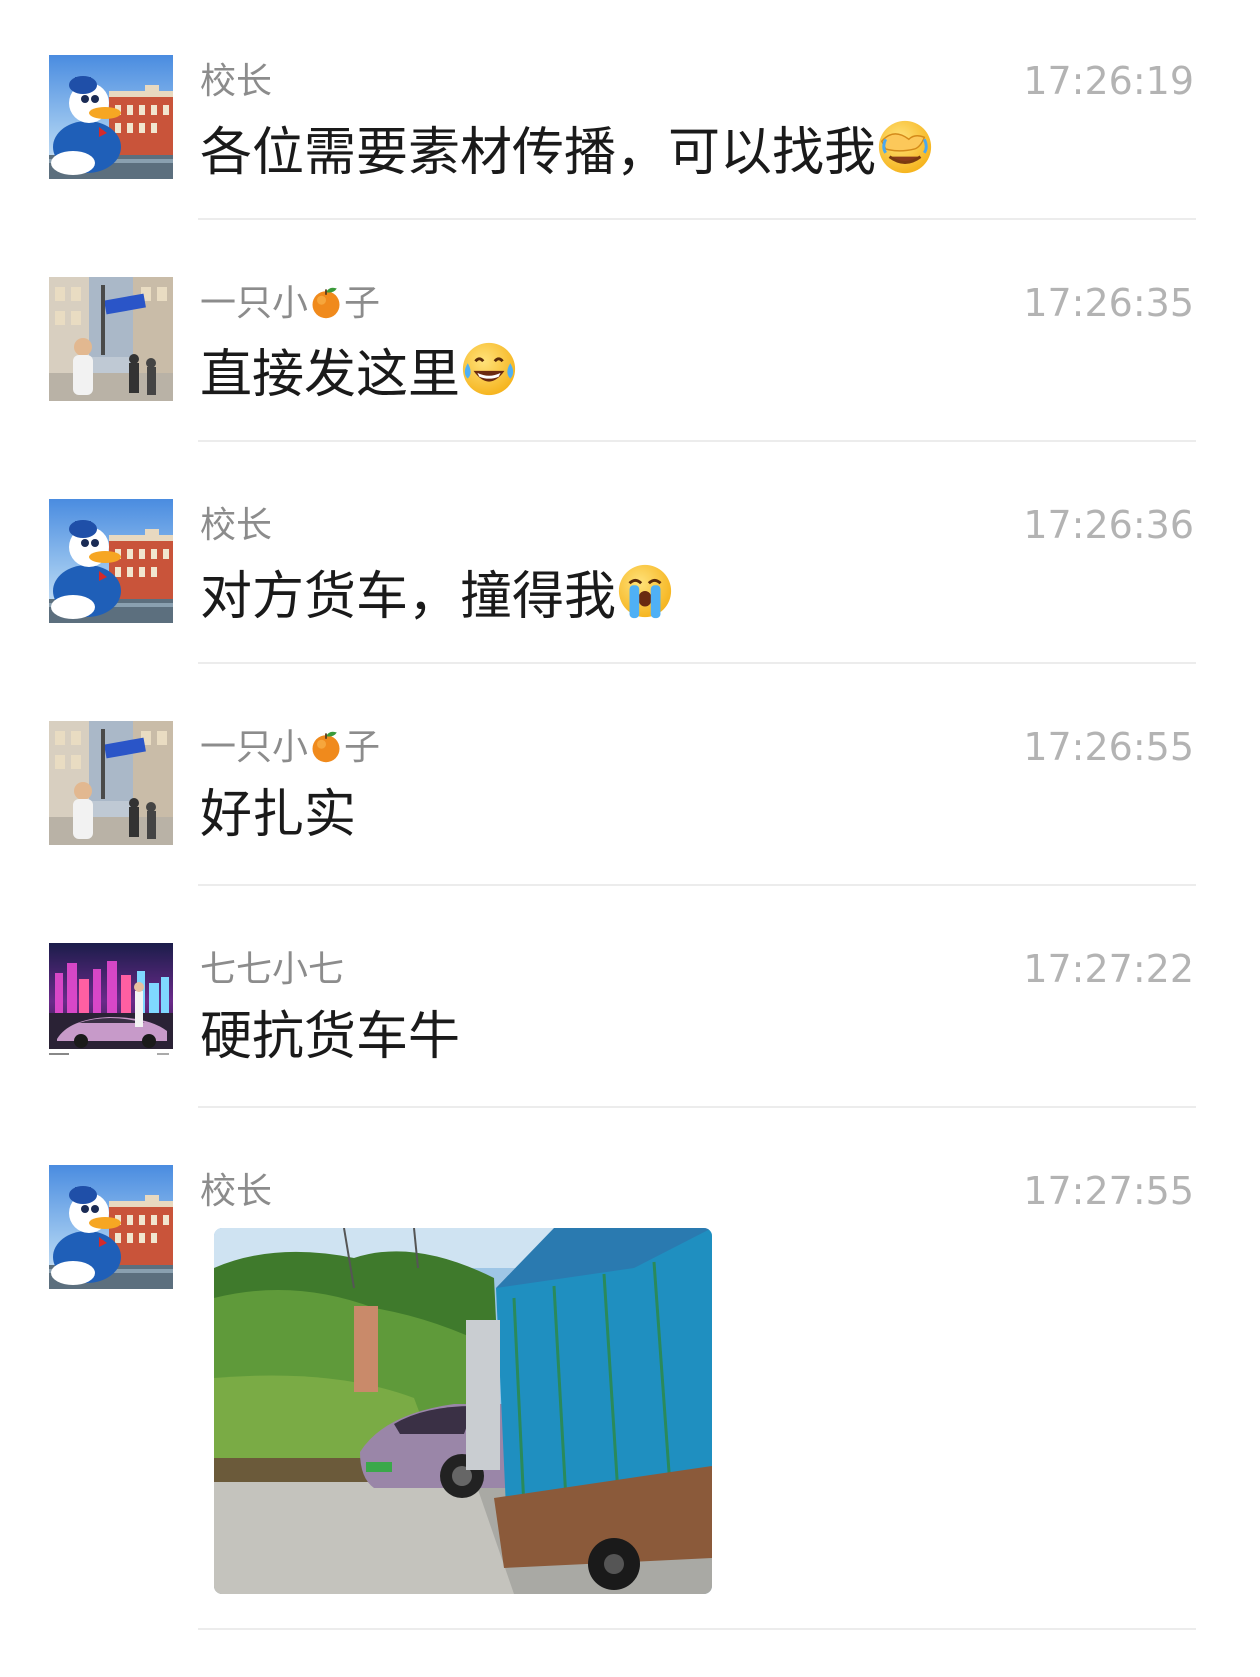 The height and width of the screenshot is (1677, 1260). Describe the element at coordinates (330, 1037) in the screenshot. I see `message-text: 硬抗货车牛` at that location.